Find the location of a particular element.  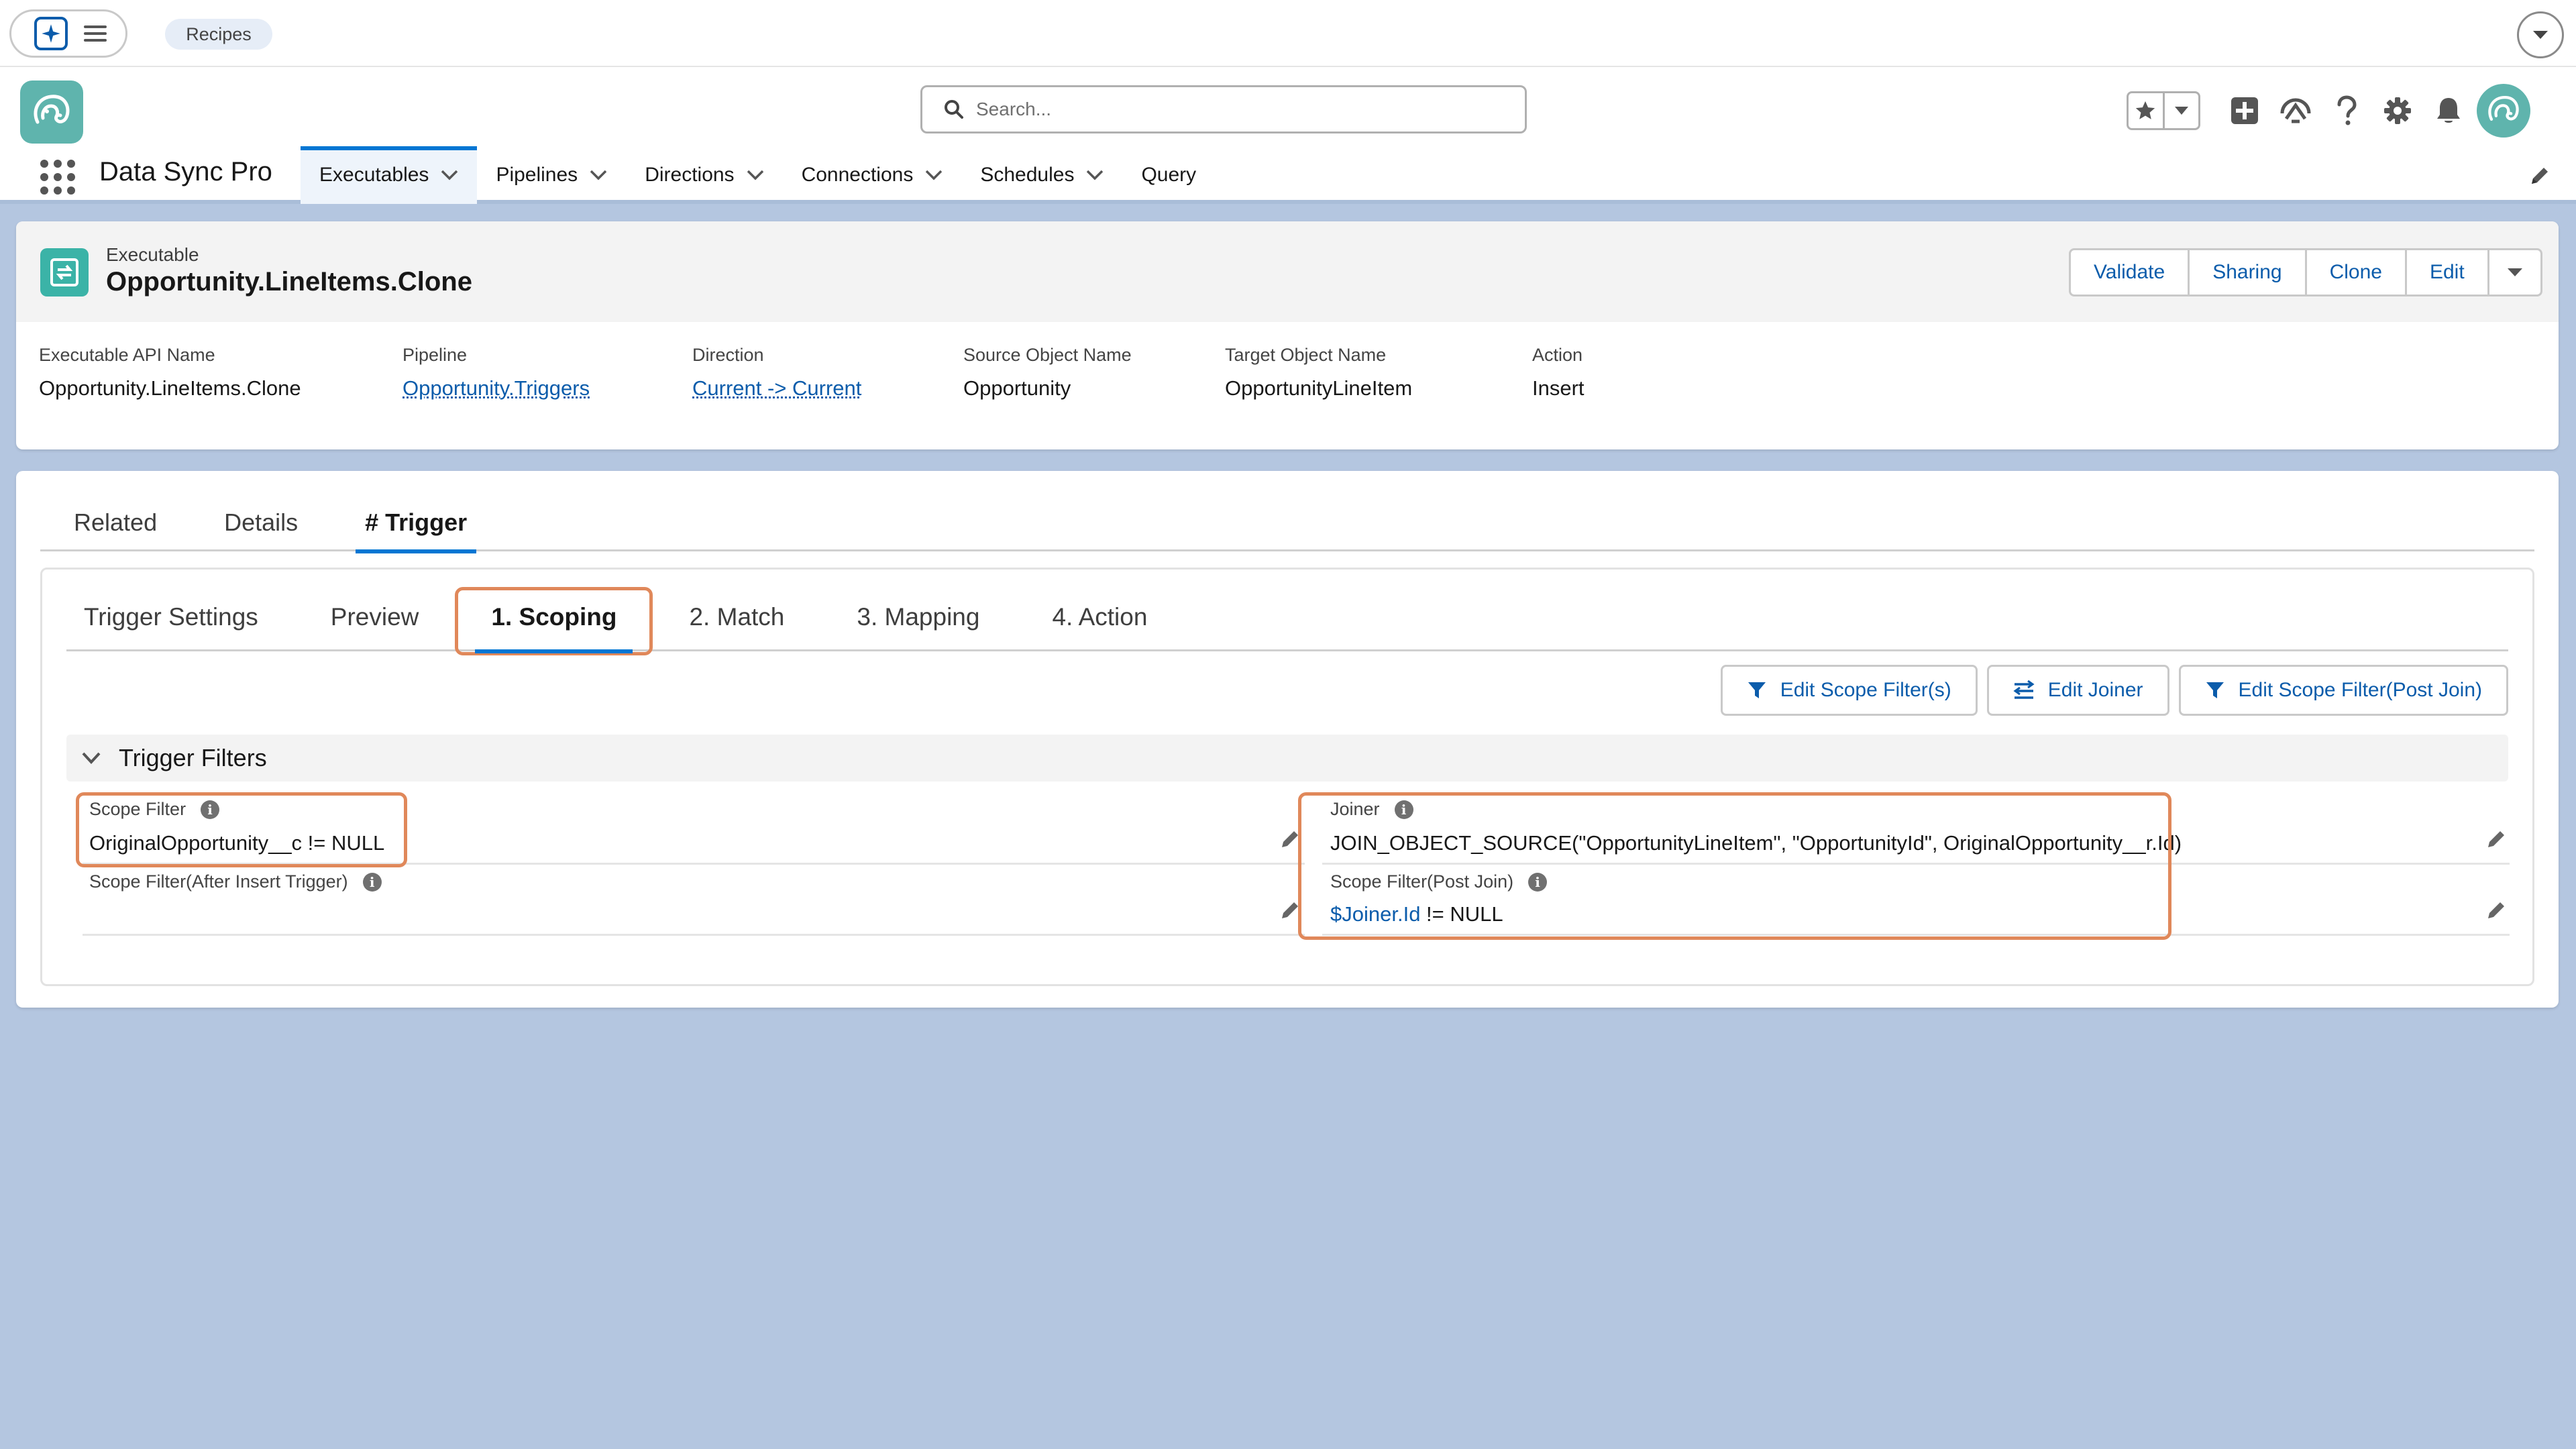

sync-record-icon is located at coordinates (64, 272).